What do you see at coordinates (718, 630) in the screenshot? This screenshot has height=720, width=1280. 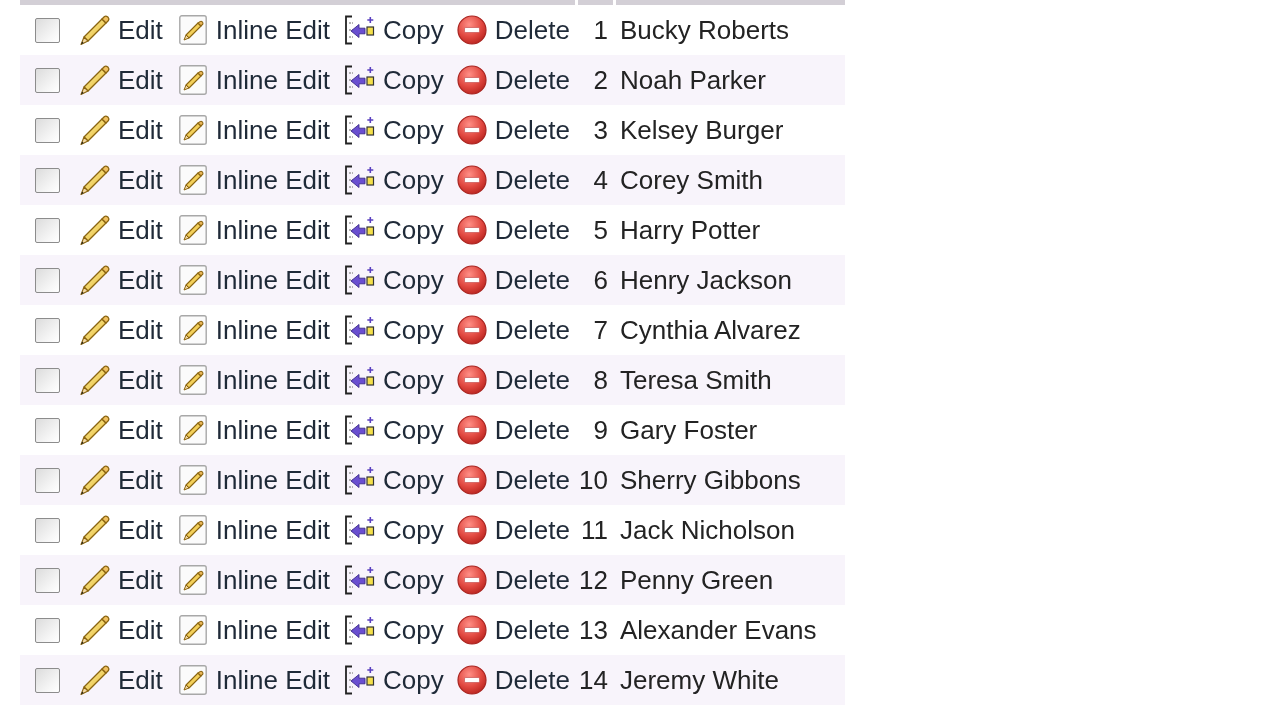 I see `name-cell: Alexander Evans` at bounding box center [718, 630].